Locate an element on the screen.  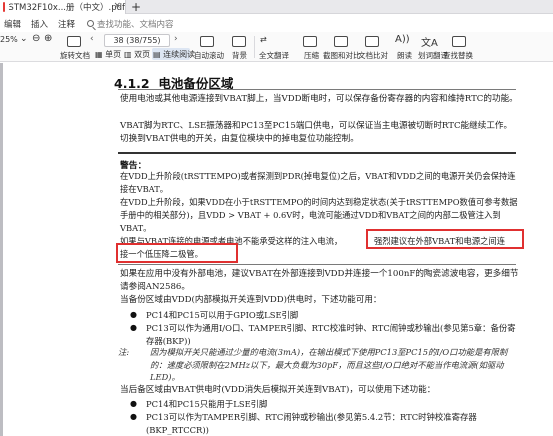
background-icon is located at coordinates (239, 41).